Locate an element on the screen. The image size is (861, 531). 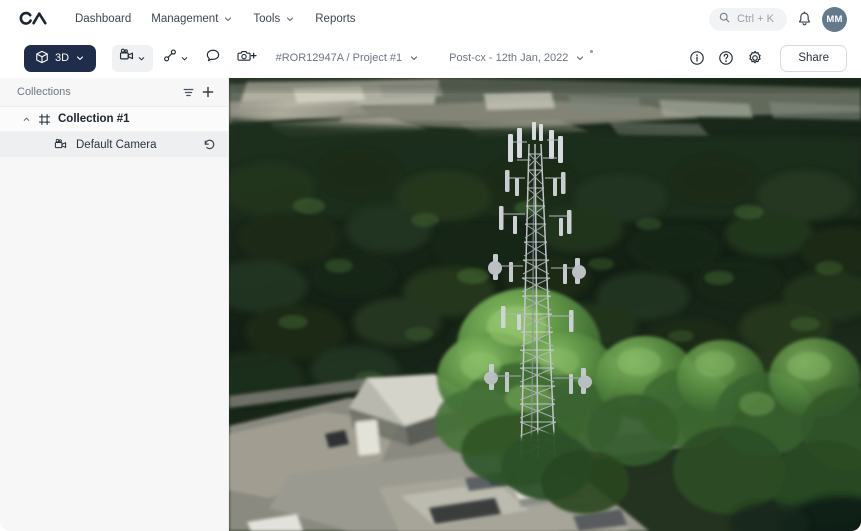
camera-plus-icon is located at coordinates (247, 58).